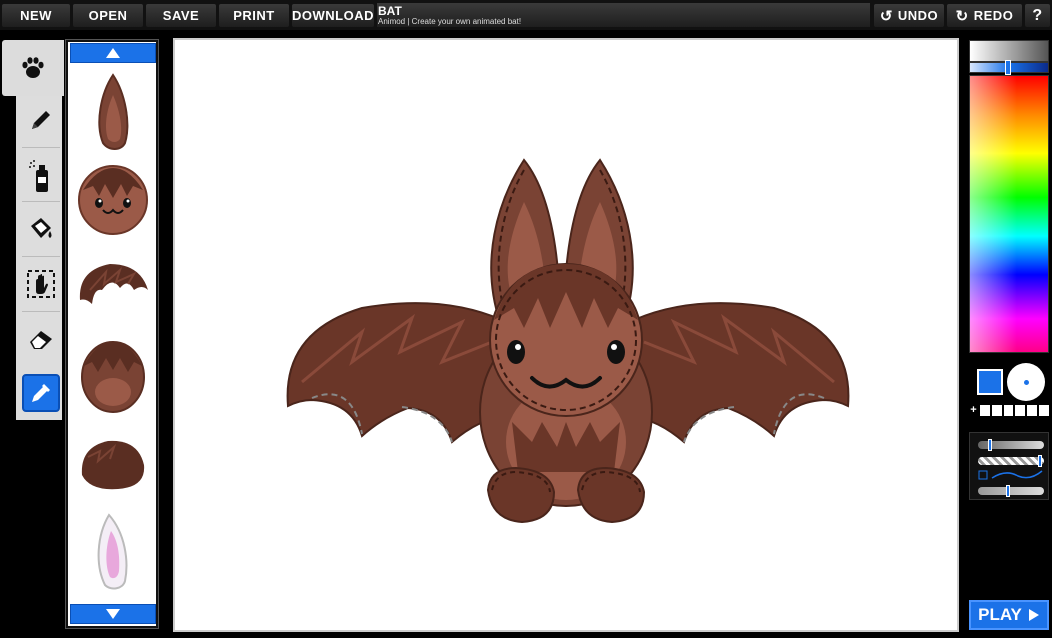  I want to click on color-spectrum-picker, so click(1009, 214).